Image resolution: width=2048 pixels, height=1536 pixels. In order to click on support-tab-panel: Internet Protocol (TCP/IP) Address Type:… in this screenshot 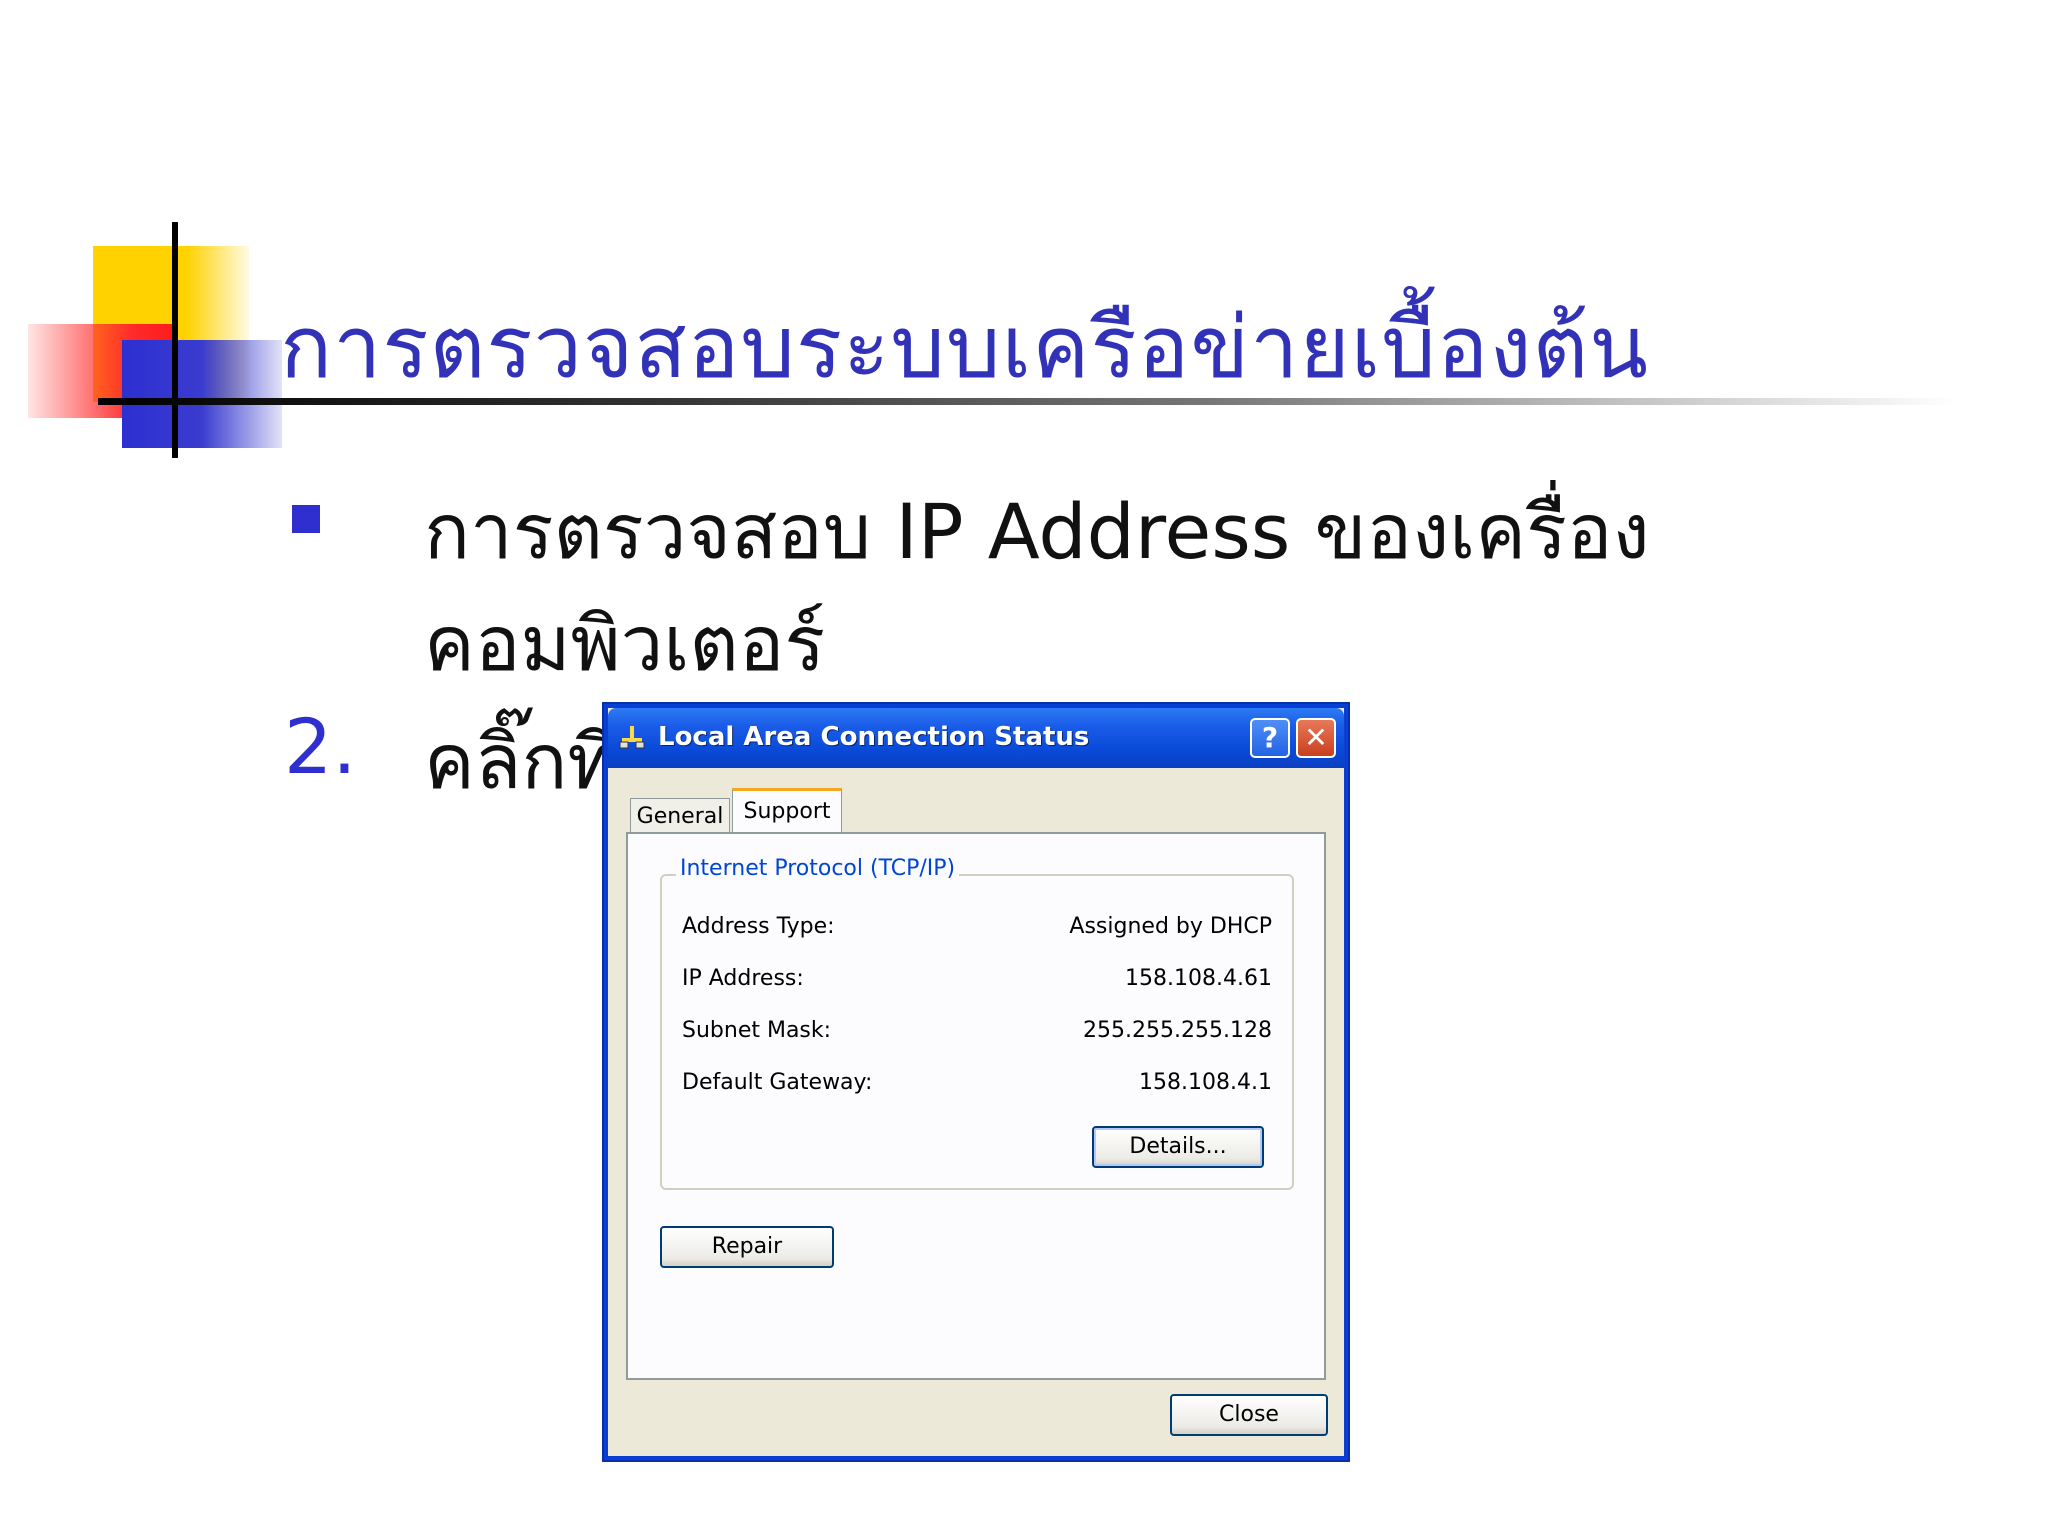, I will do `click(976, 1106)`.